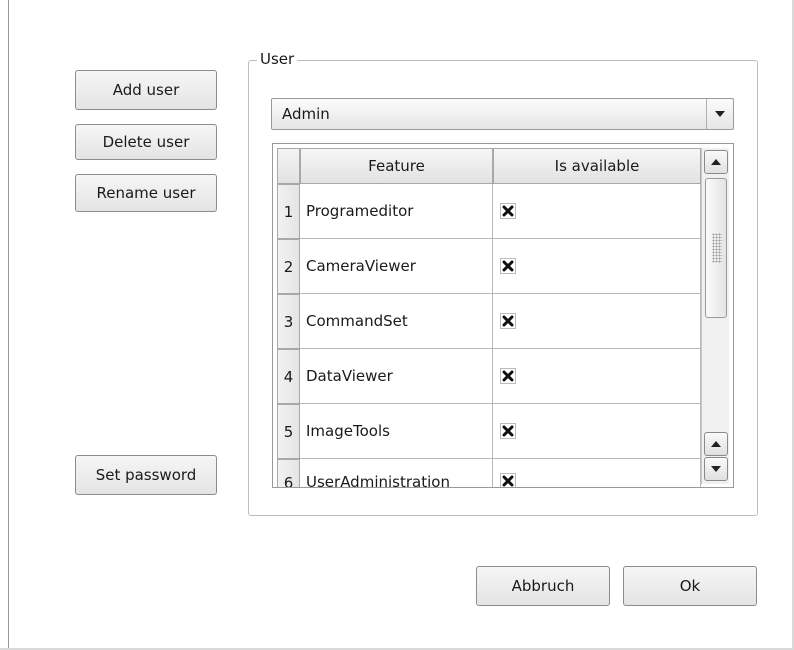 The width and height of the screenshot is (794, 650). I want to click on scrollbar-thumb, so click(716, 248).